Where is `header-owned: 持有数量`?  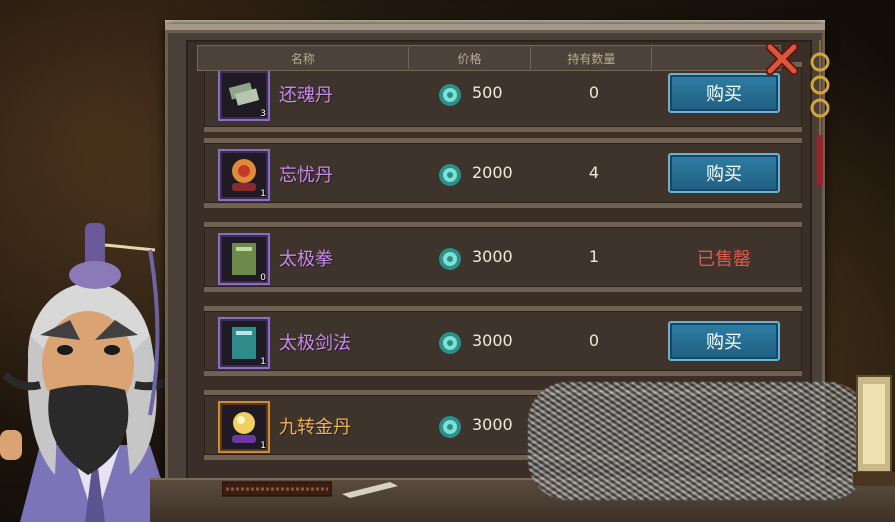
header-owned: 持有数量 is located at coordinates (592, 58).